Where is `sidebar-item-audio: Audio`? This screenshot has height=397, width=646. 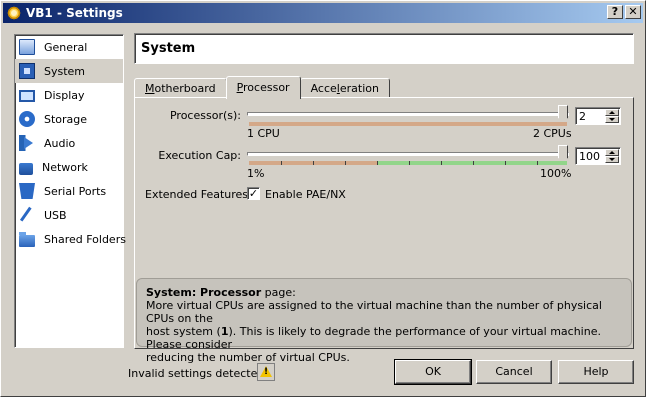 sidebar-item-audio: Audio is located at coordinates (69, 143).